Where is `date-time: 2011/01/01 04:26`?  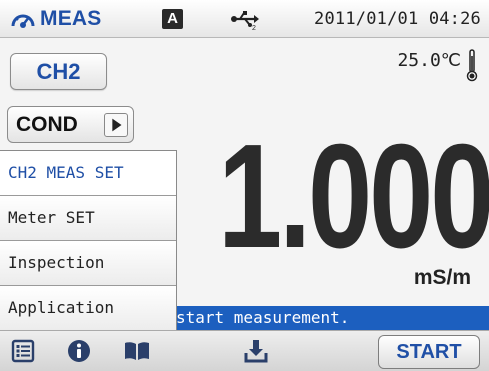
date-time: 2011/01/01 04:26 is located at coordinates (397, 19).